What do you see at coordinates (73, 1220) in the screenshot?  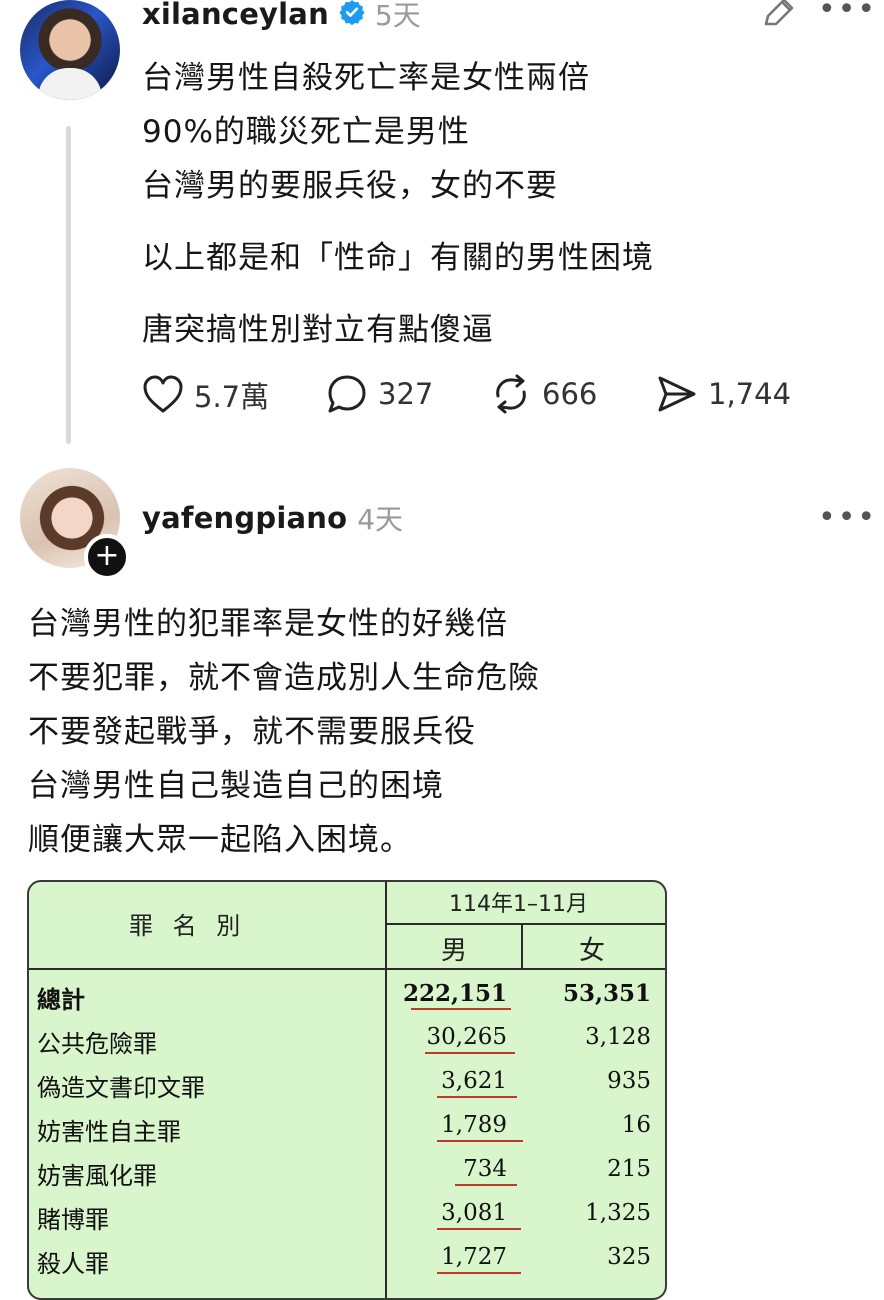 I see `crime-name: 賭博罪` at bounding box center [73, 1220].